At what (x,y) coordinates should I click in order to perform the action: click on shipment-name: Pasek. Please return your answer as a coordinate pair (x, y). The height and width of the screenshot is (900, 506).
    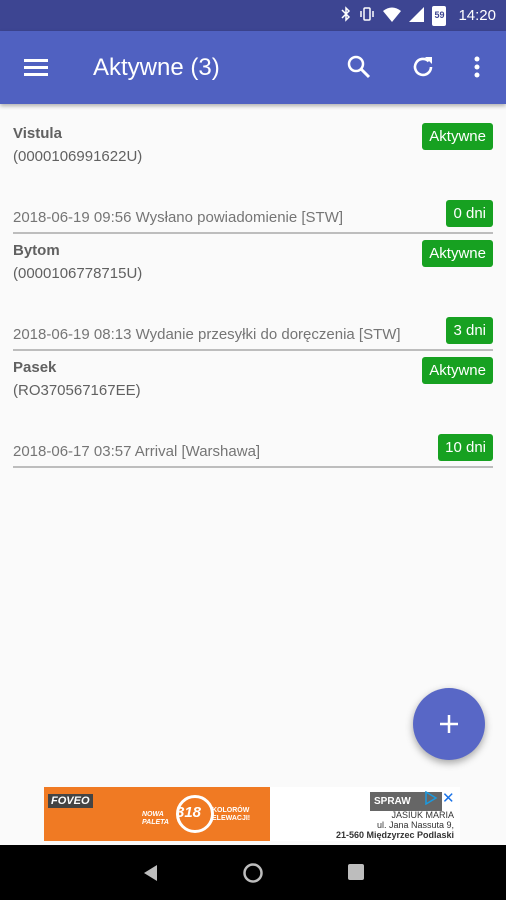
    Looking at the image, I should click on (35, 367).